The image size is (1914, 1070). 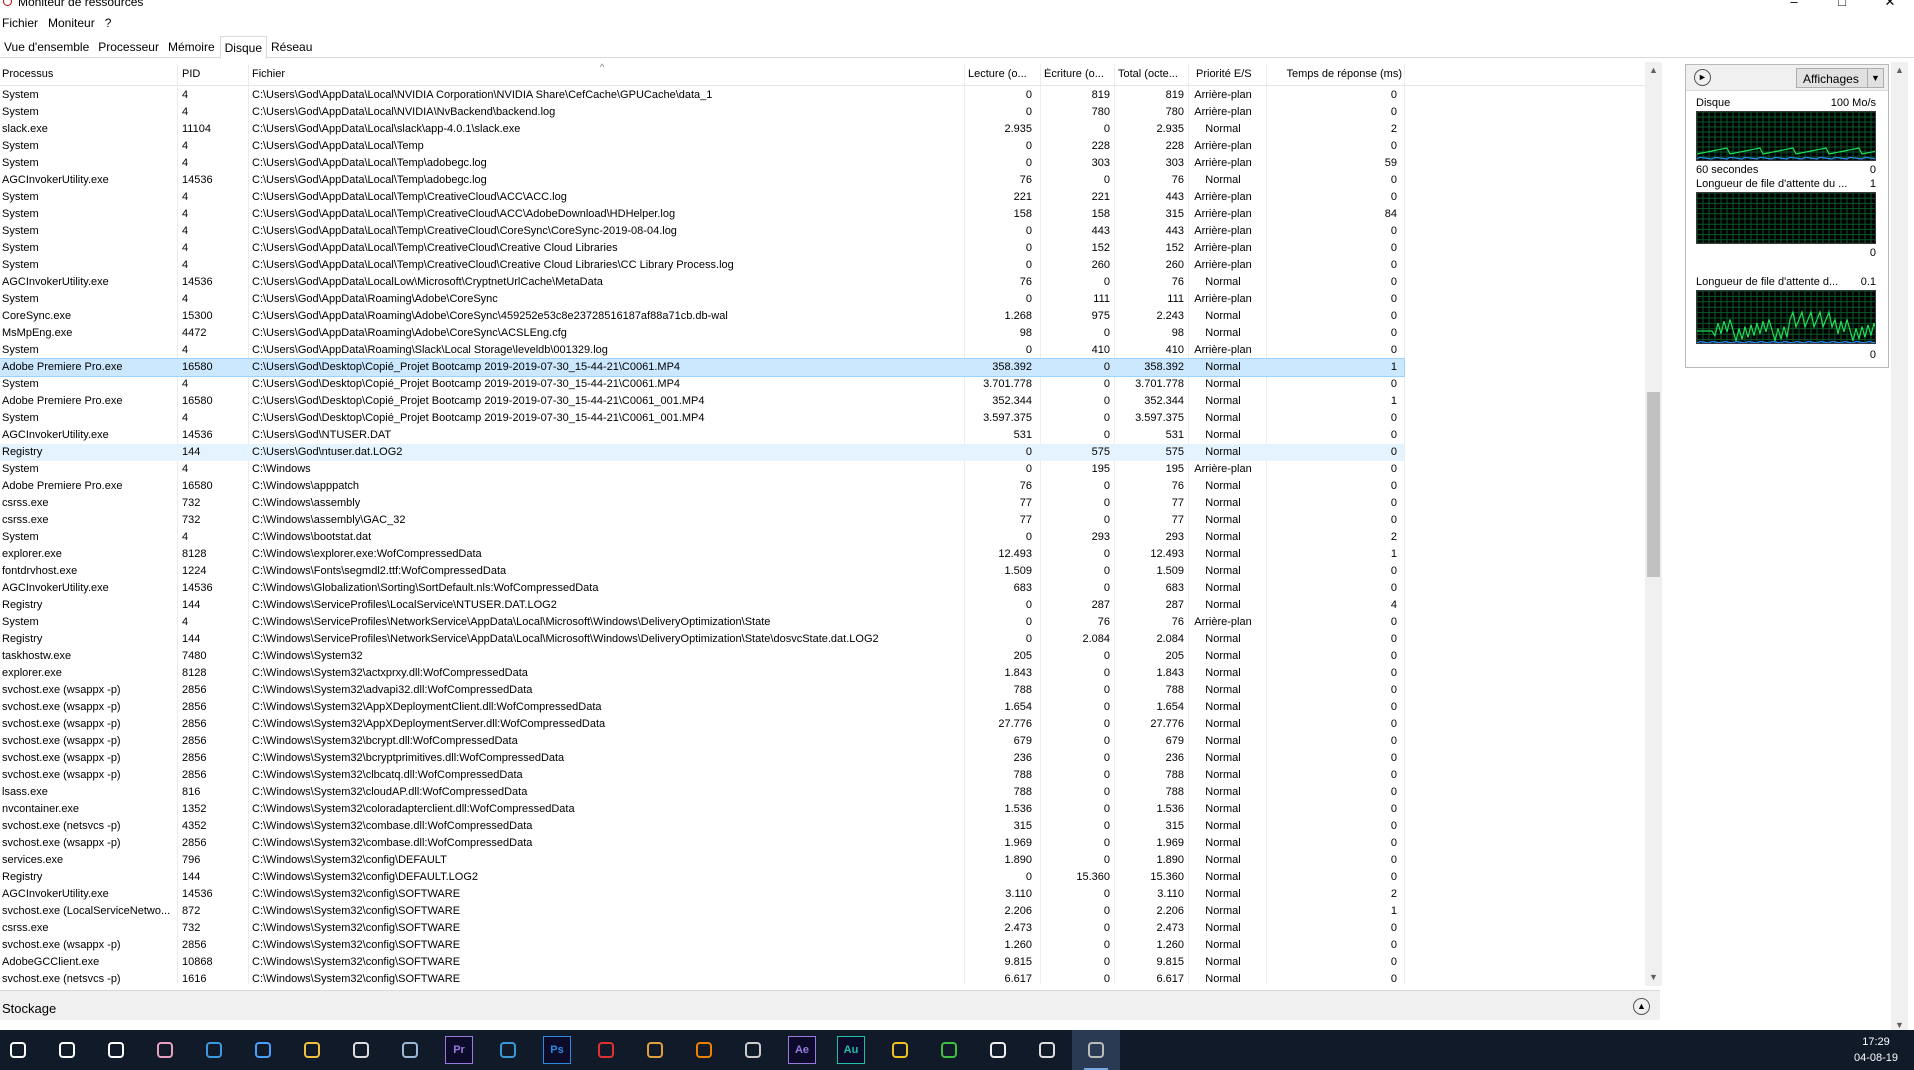 What do you see at coordinates (830, 1005) in the screenshot?
I see `storage-section-header: Stockage ▲` at bounding box center [830, 1005].